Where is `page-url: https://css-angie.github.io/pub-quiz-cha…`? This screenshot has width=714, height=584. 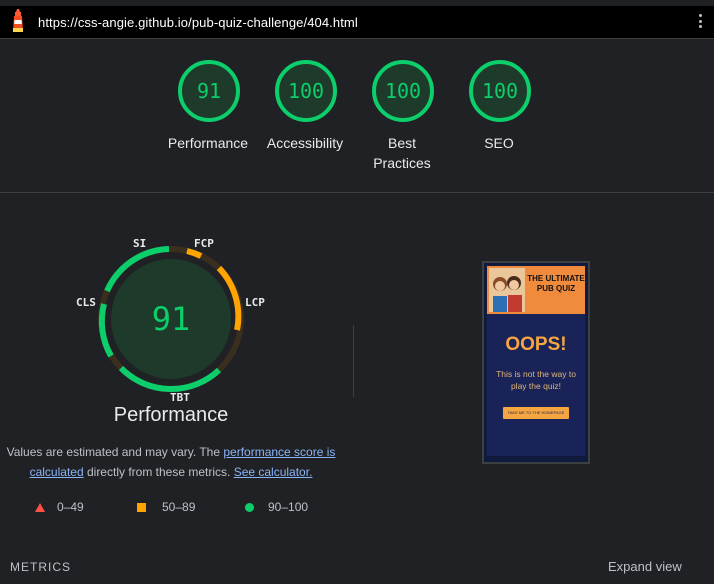 page-url: https://css-angie.github.io/pub-quiz-cha… is located at coordinates (198, 22).